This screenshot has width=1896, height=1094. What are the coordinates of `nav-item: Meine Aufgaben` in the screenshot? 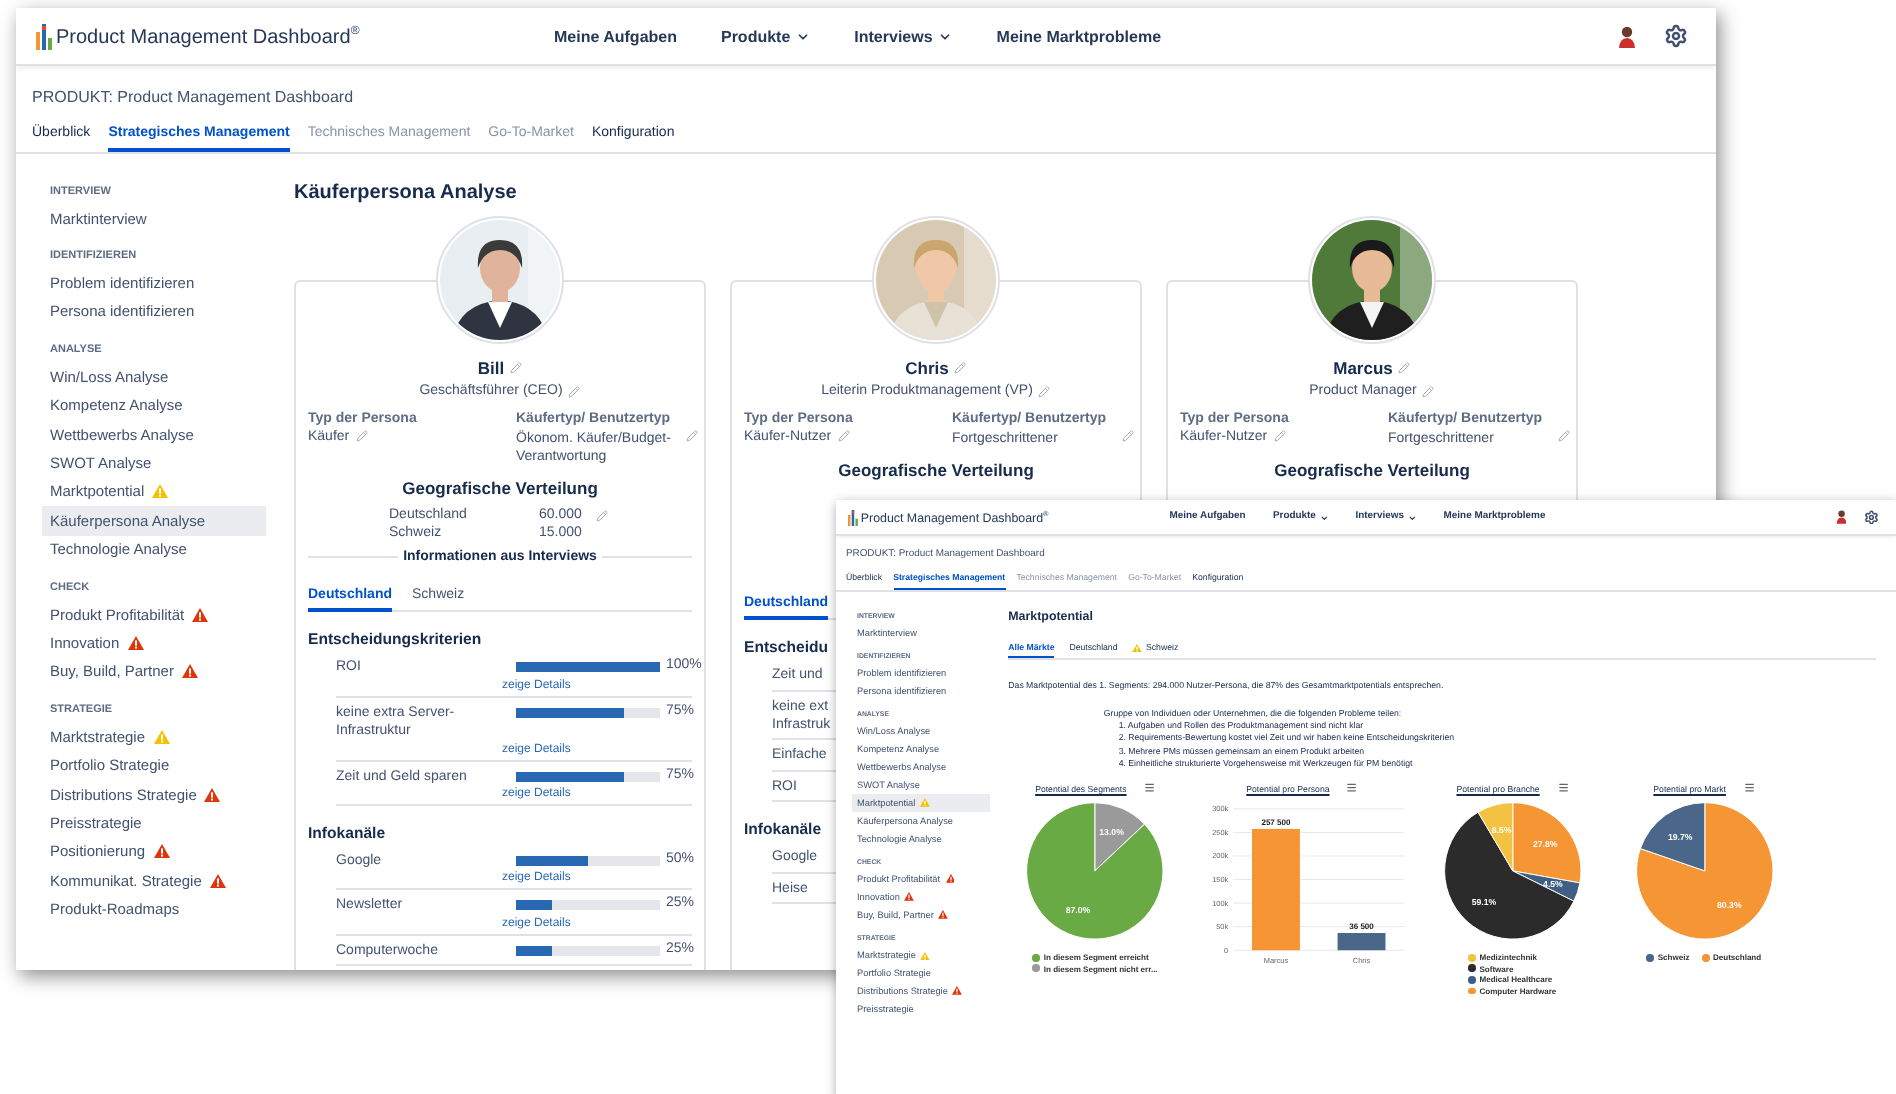 It's located at (615, 36).